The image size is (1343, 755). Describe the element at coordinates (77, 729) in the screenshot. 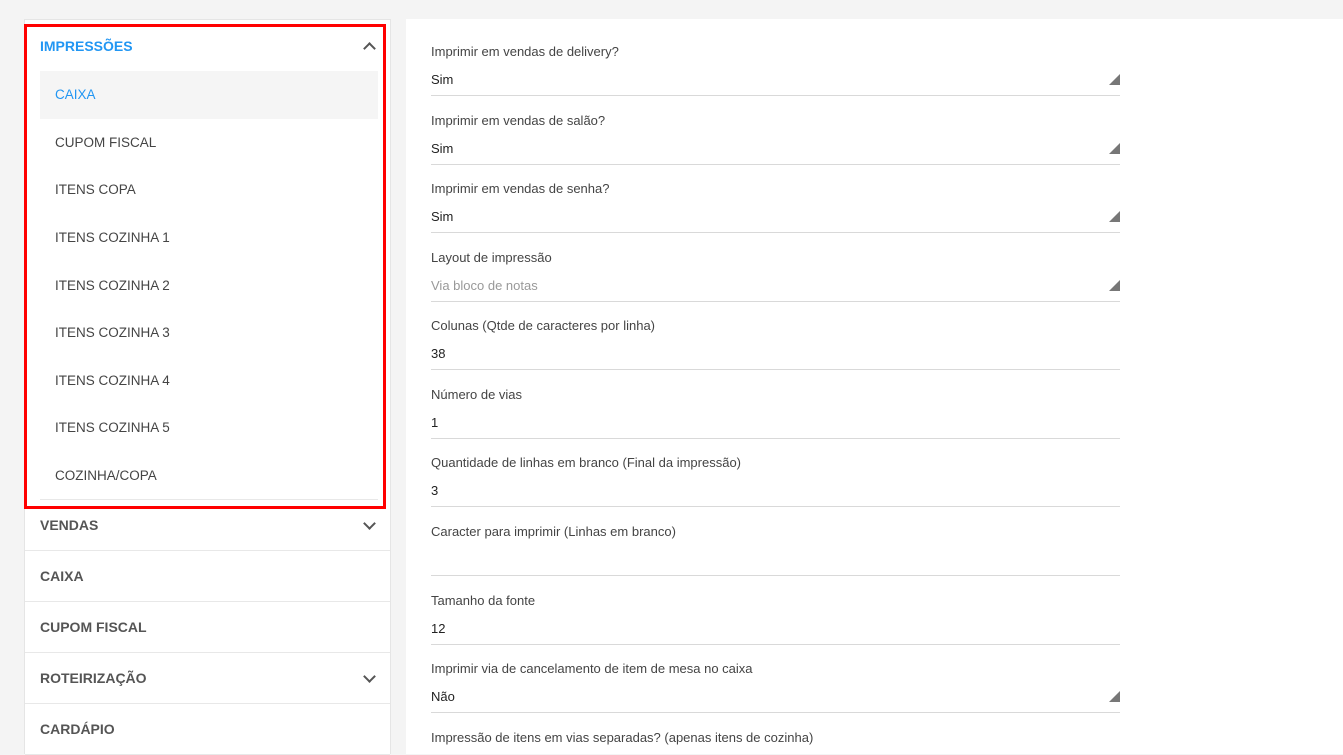

I see `section-label: CARDÁPIO` at that location.